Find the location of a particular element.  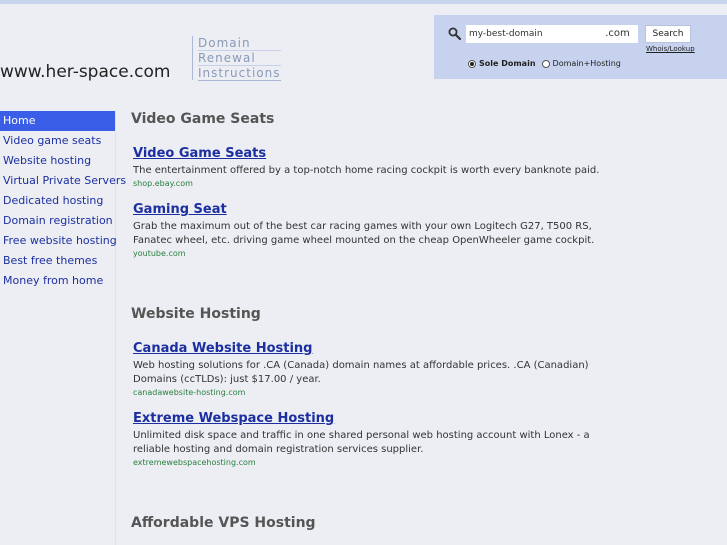

sidebar-item-free-website-hosting: Free website hosting is located at coordinates (58, 241).